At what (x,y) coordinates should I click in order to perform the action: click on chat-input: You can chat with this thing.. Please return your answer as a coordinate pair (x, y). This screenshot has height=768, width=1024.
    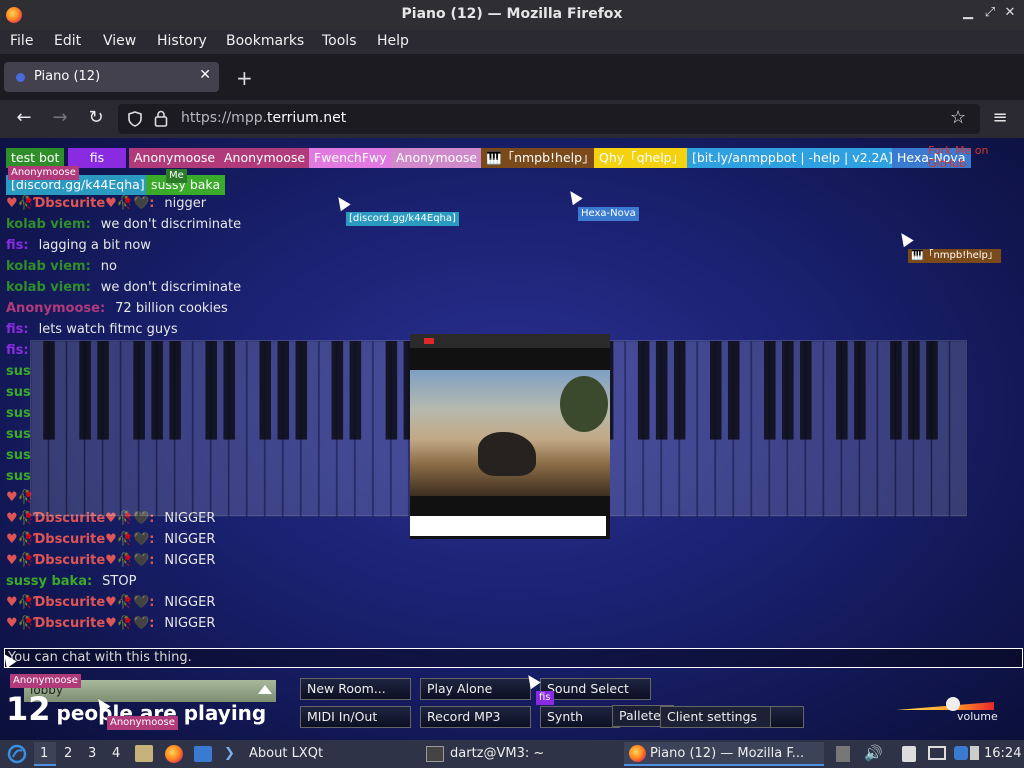
    Looking at the image, I should click on (513, 658).